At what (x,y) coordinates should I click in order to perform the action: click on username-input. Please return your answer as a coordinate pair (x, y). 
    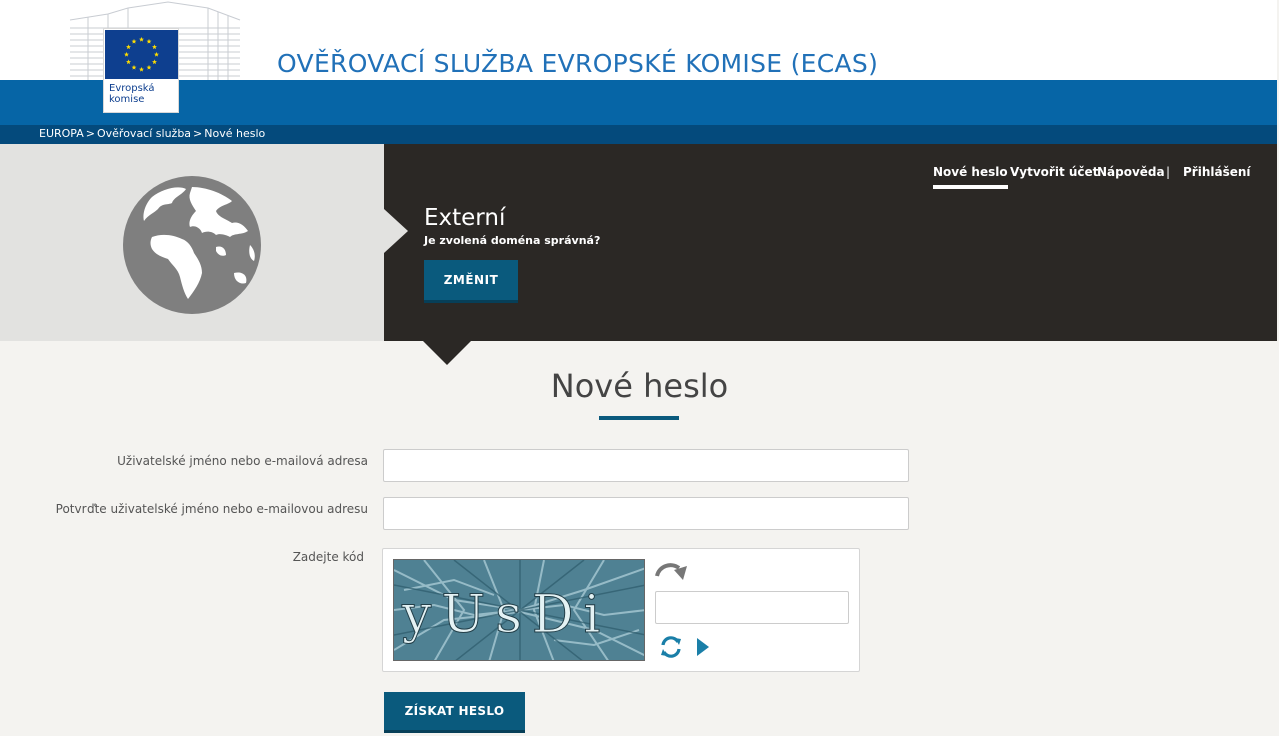
    Looking at the image, I should click on (646, 465).